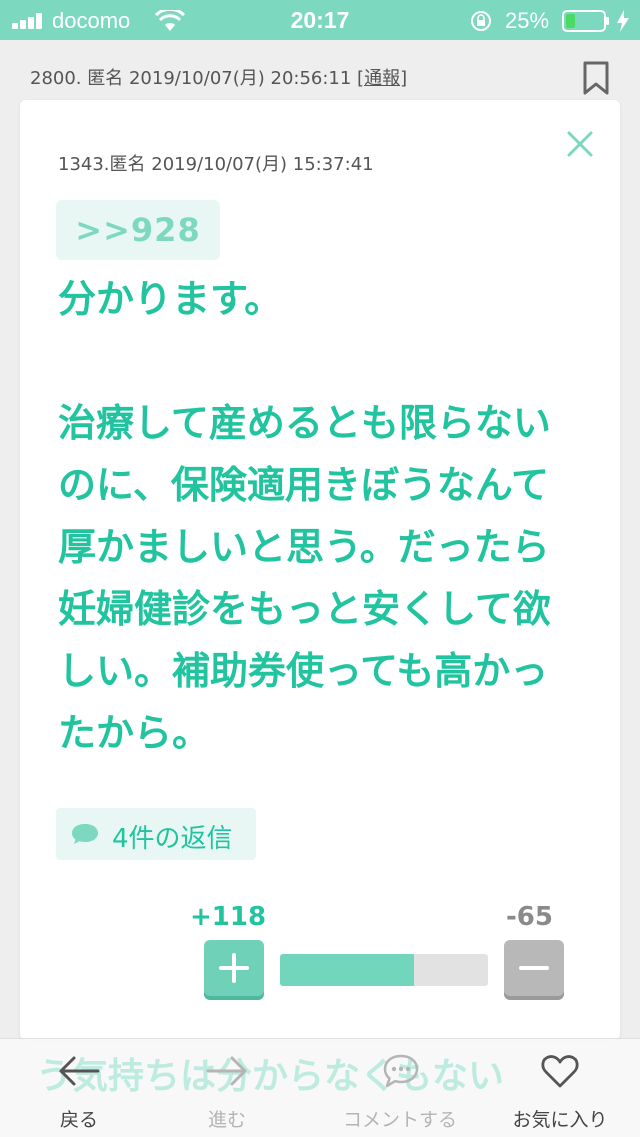  Describe the element at coordinates (560, 1120) in the screenshot. I see `favorite-label: お気に入り` at that location.